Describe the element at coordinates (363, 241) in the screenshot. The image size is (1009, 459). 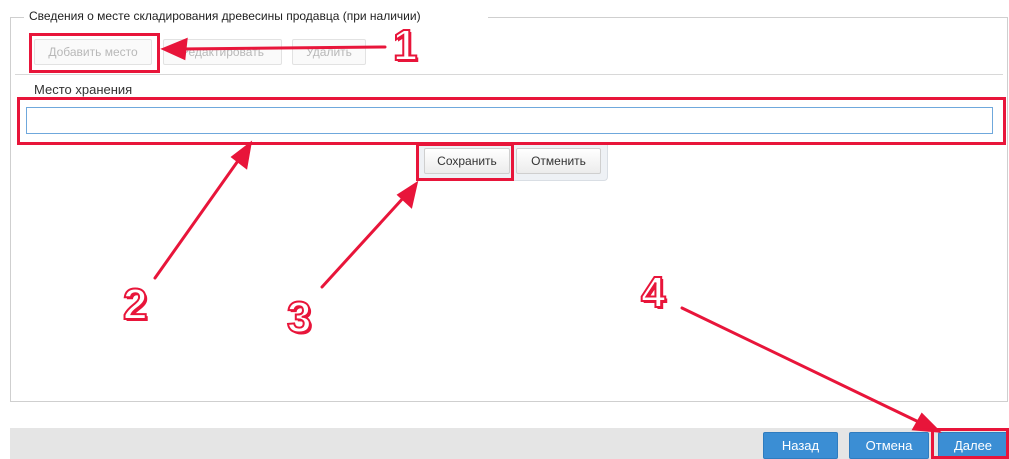
I see `arrow-3-shaft` at that location.